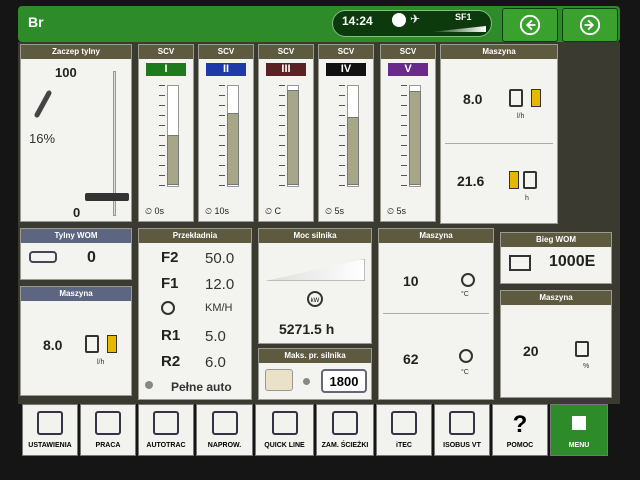 This screenshot has width=640, height=480. What do you see at coordinates (357, 21) in the screenshot?
I see `clock: 14:24` at bounding box center [357, 21].